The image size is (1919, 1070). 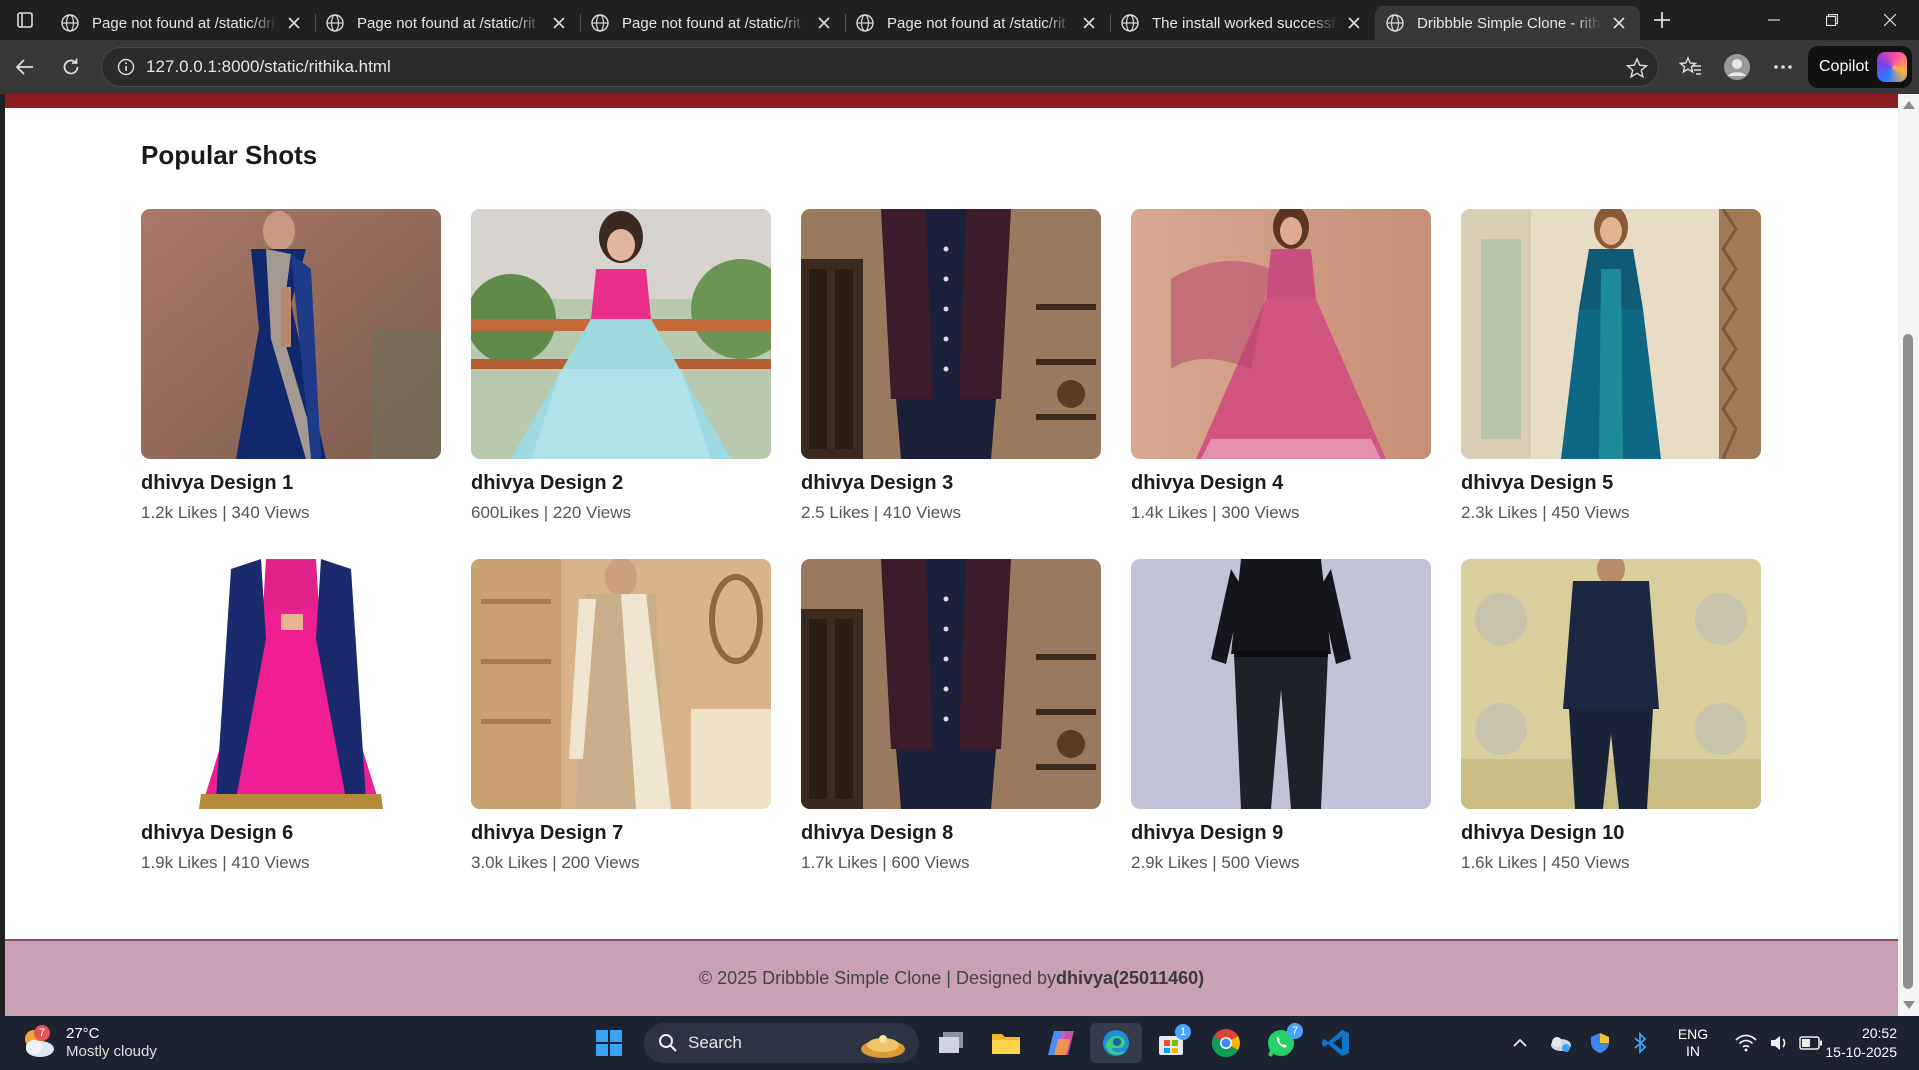 I want to click on minimize-button, so click(x=1774, y=20).